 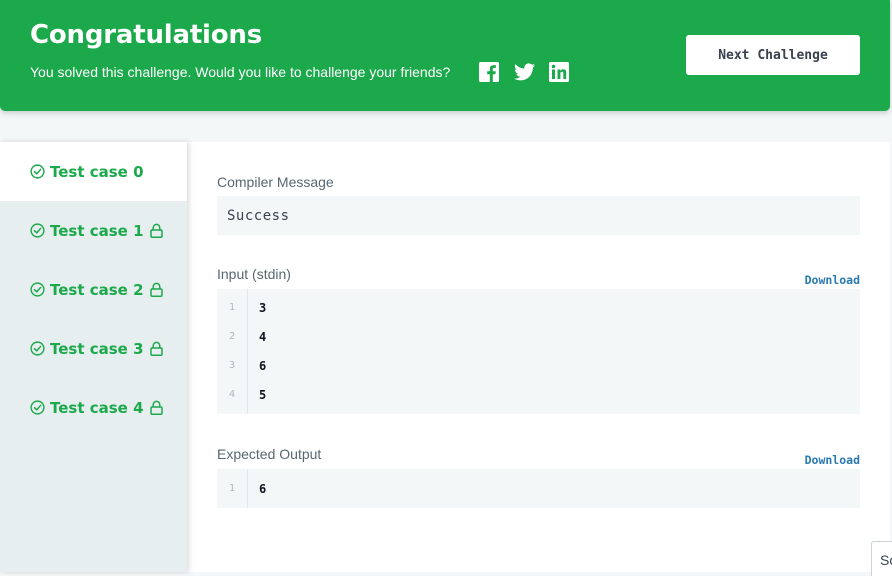 I want to click on linkedin-icon, so click(x=559, y=72).